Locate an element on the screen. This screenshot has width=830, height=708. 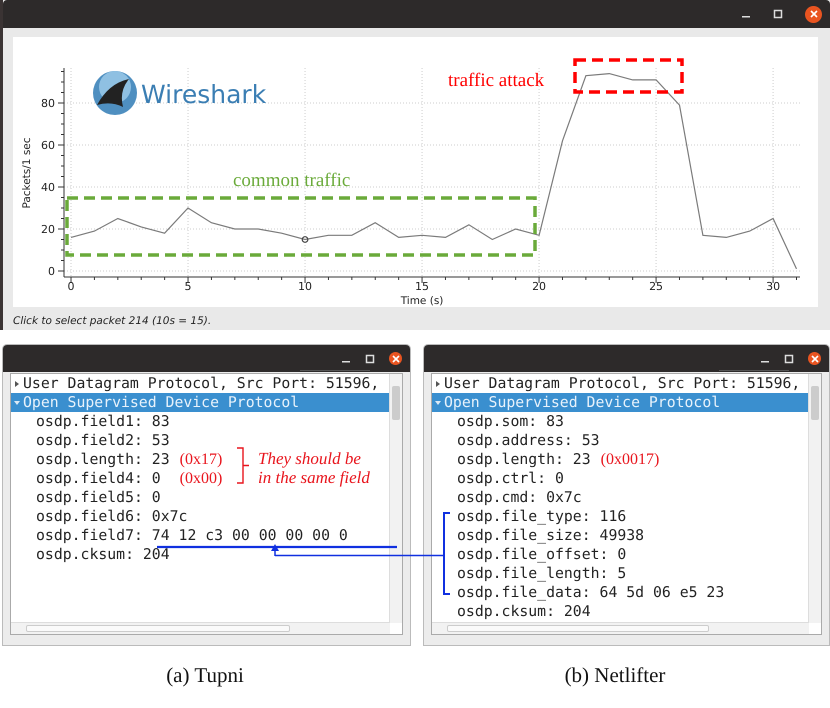
selected-point-marker is located at coordinates (305, 239).